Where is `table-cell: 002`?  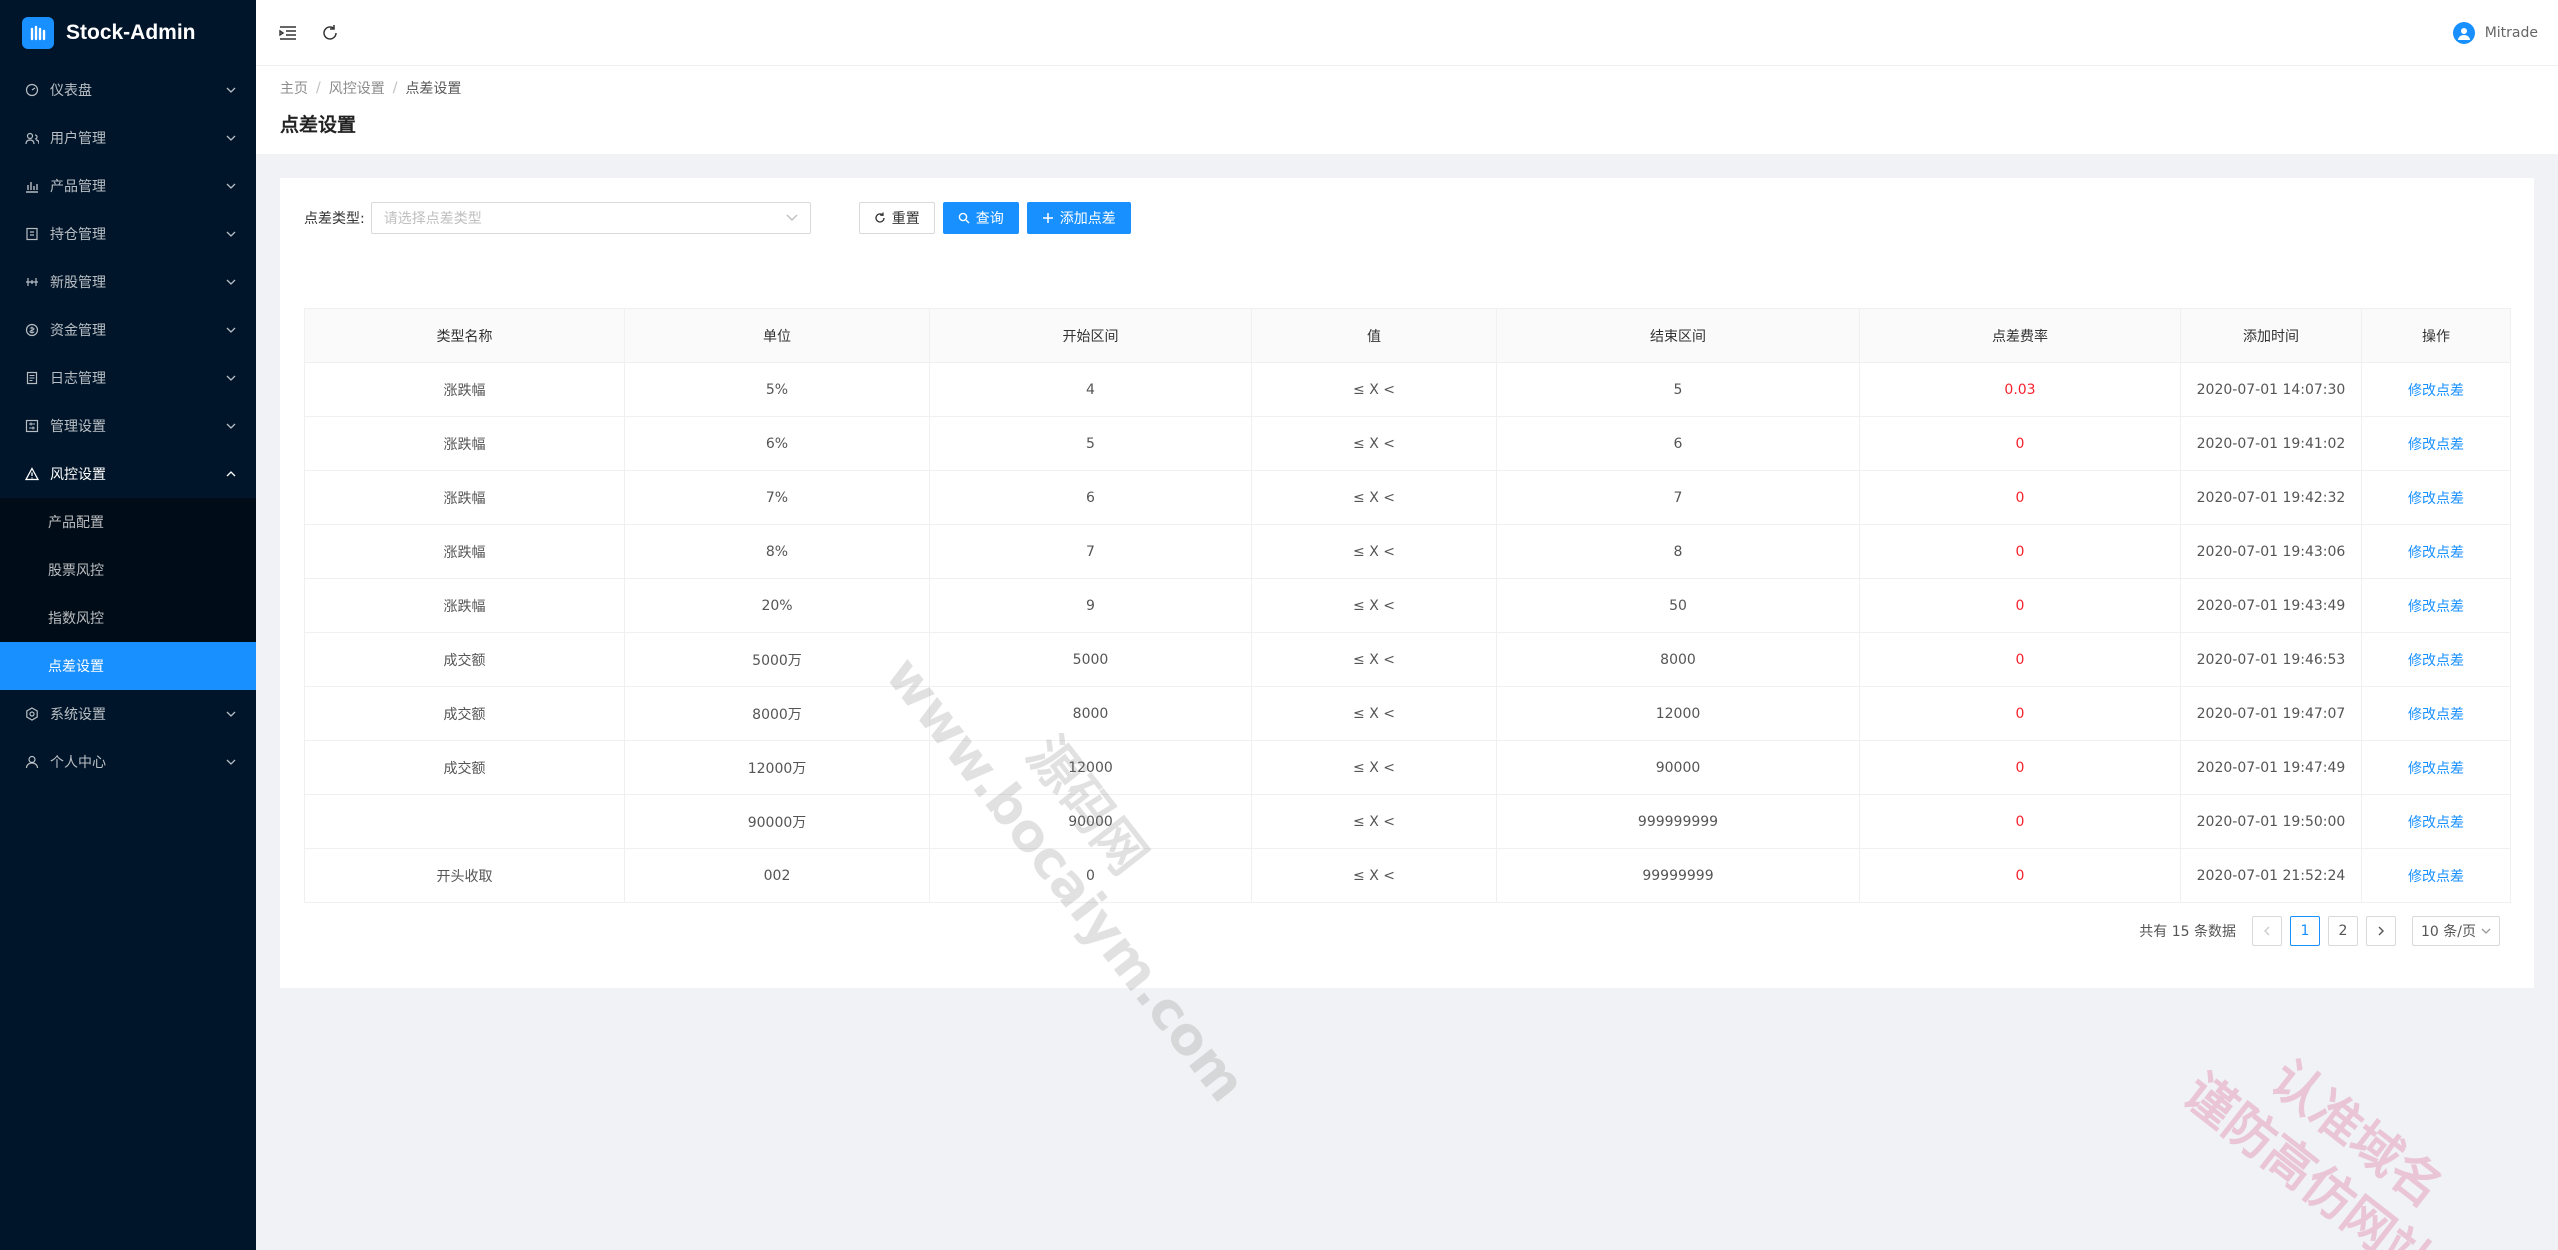
table-cell: 002 is located at coordinates (777, 875).